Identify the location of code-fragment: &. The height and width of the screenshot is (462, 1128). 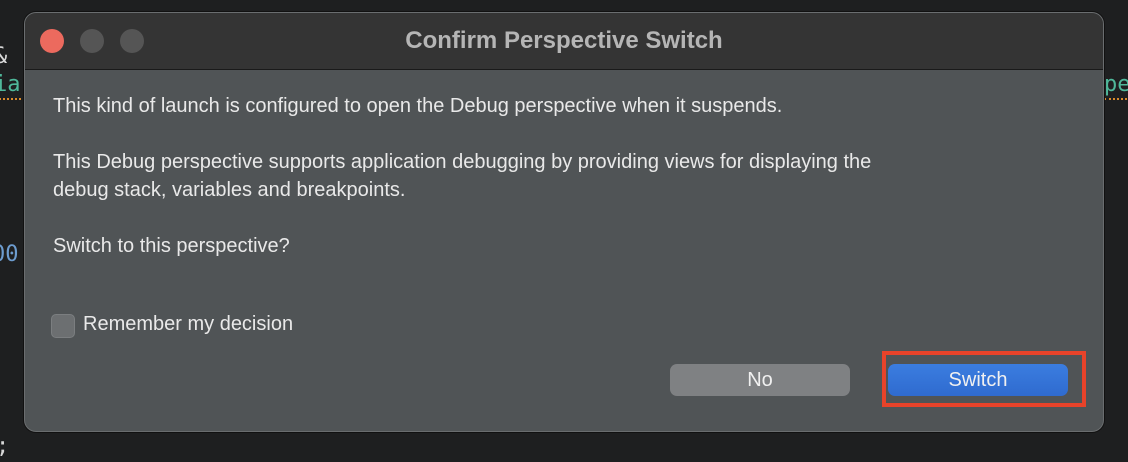
(3, 57).